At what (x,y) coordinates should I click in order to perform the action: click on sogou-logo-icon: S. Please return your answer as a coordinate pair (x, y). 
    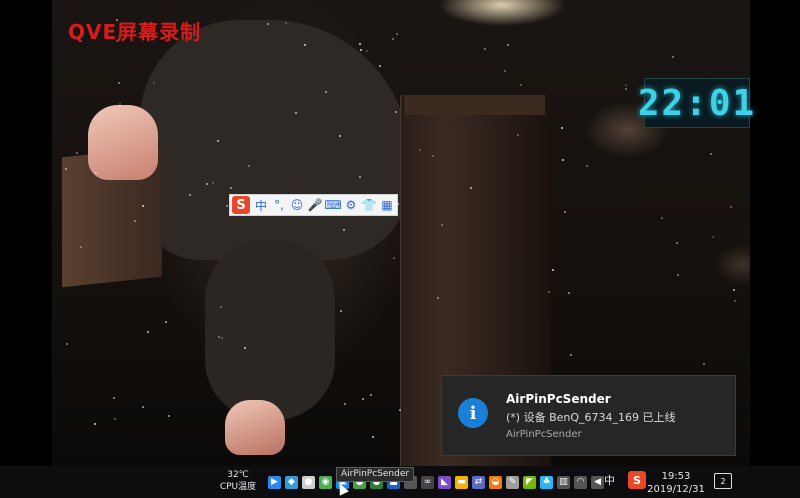
    Looking at the image, I should click on (241, 205).